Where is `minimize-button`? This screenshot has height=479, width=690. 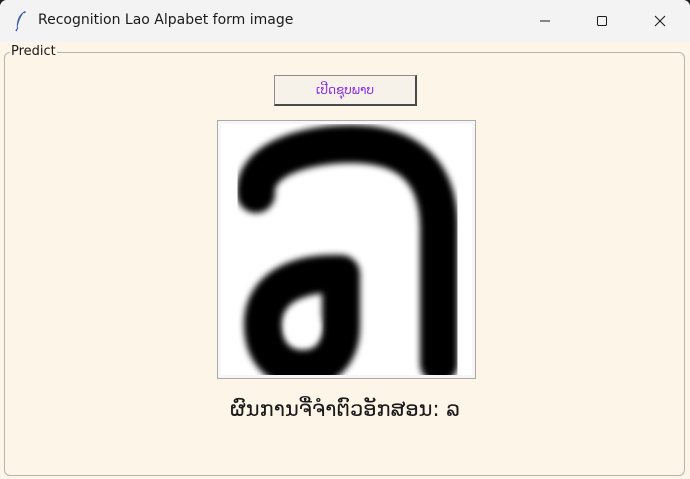 minimize-button is located at coordinates (545, 21).